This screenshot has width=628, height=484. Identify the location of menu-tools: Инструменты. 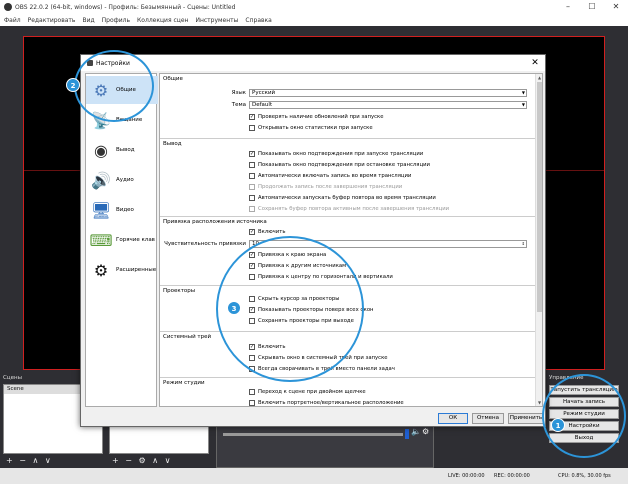
(216, 20).